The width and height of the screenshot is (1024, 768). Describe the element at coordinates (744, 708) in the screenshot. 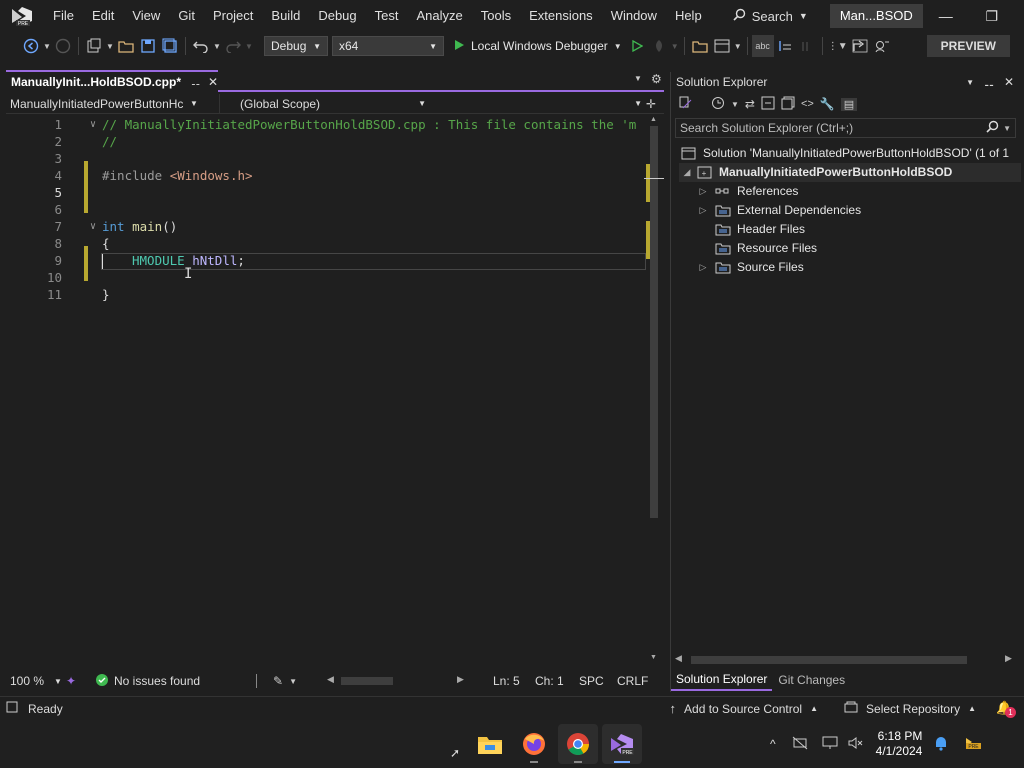

I see `add-to-source-control-button: ↑ Add to Source Control ▲` at that location.